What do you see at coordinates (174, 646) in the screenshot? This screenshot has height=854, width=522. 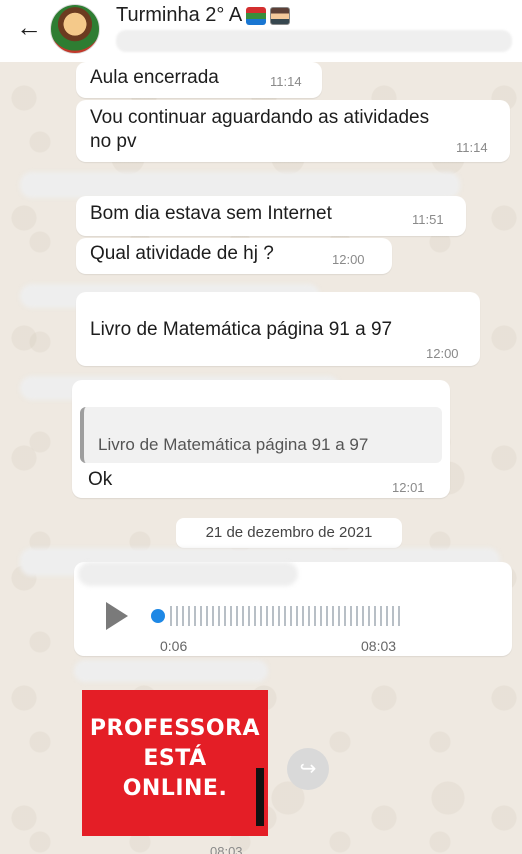 I see `audio-duration: 0:06` at bounding box center [174, 646].